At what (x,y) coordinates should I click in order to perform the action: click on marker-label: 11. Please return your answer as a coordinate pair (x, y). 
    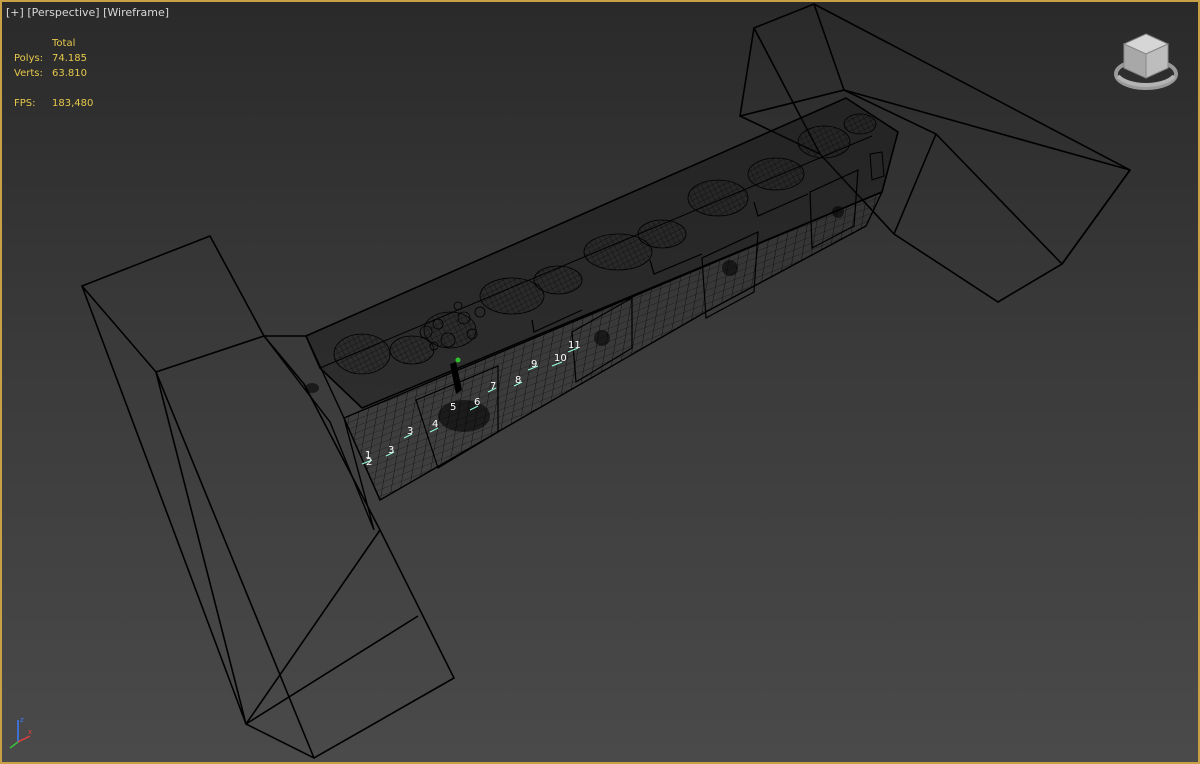
    Looking at the image, I should click on (574, 345).